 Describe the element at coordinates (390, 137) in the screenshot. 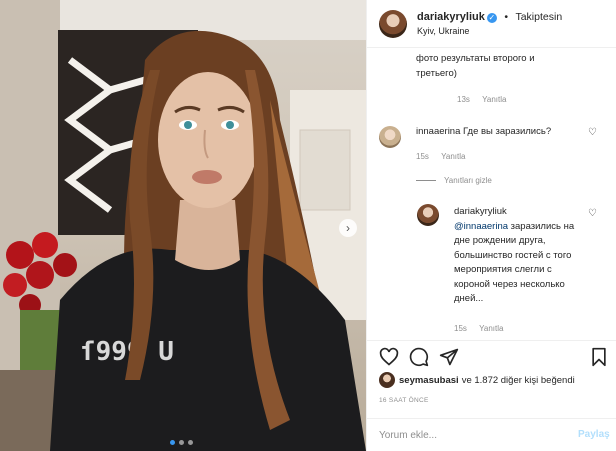

I see `commenter-avatar` at that location.